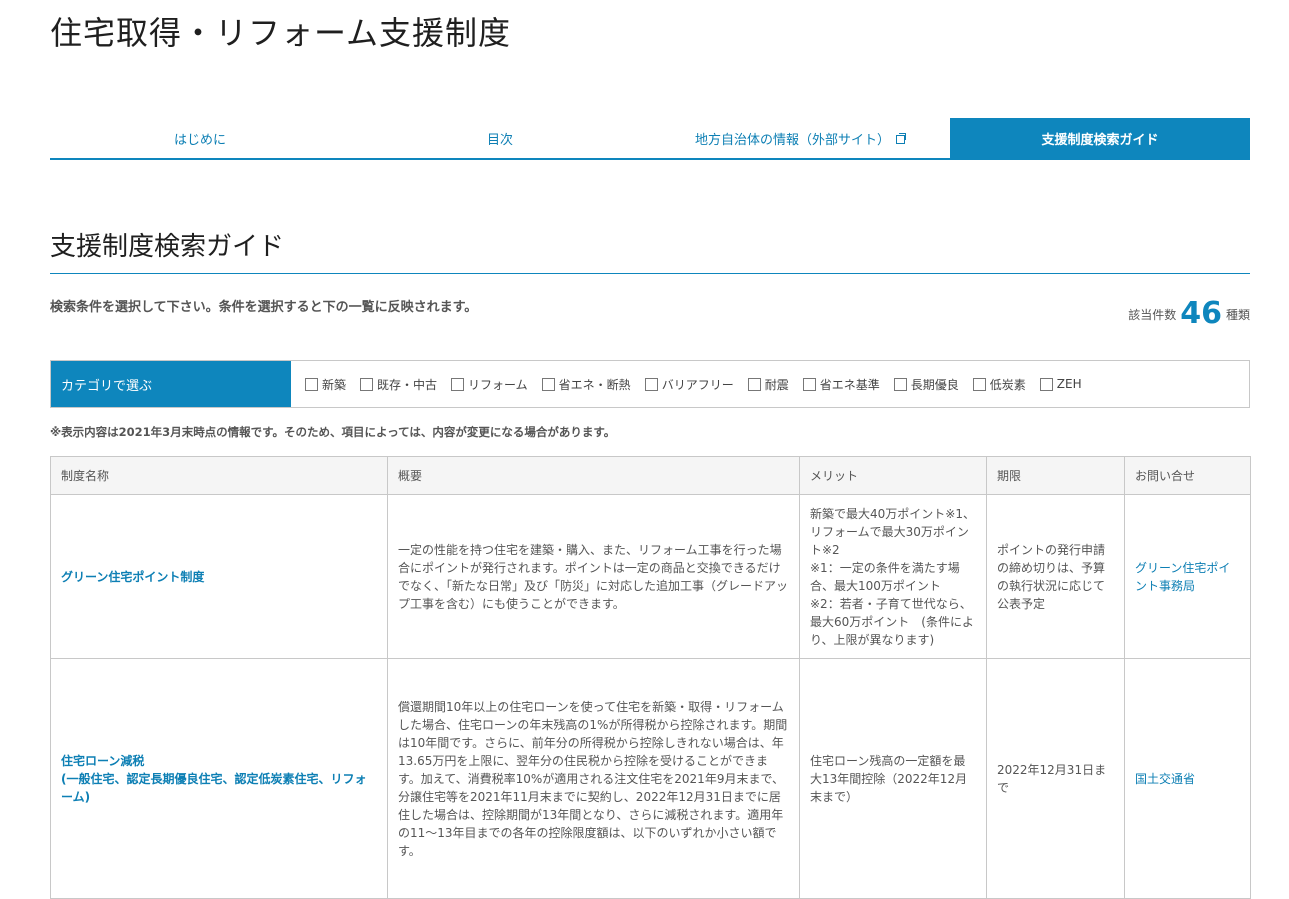  Describe the element at coordinates (281, 33) in the screenshot. I see `page-title: 住宅取得・リフォーム支援制度` at that location.